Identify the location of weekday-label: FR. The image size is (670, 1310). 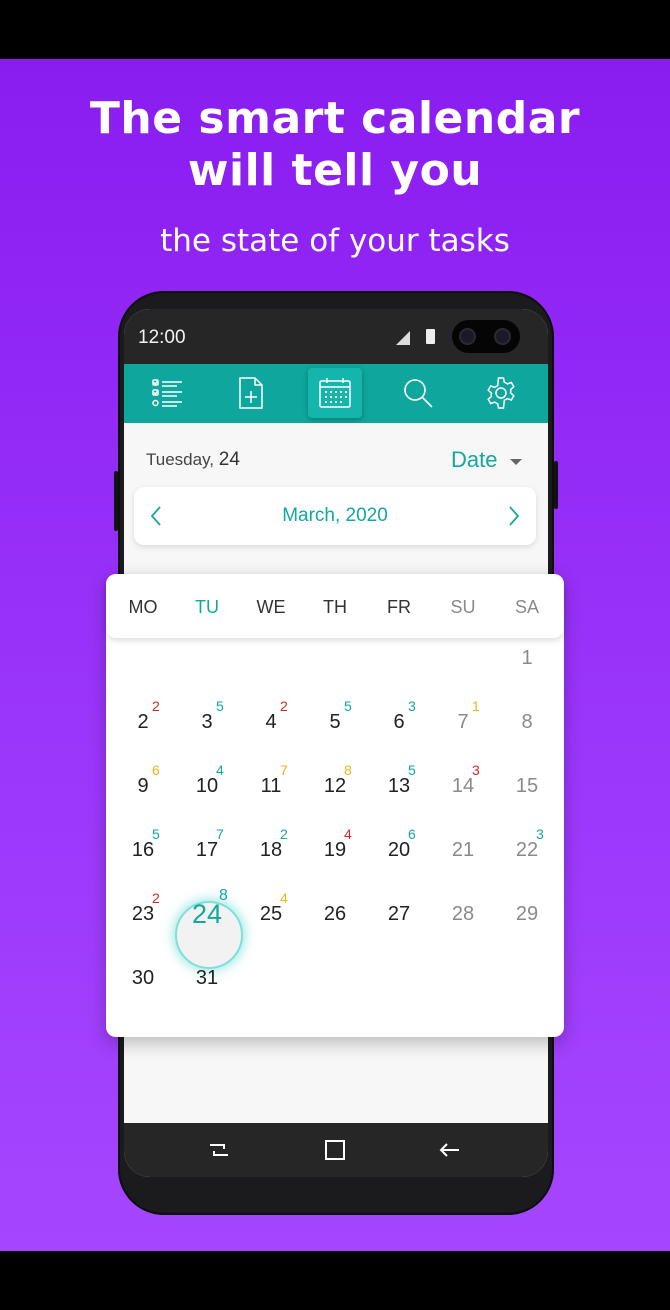
(399, 607).